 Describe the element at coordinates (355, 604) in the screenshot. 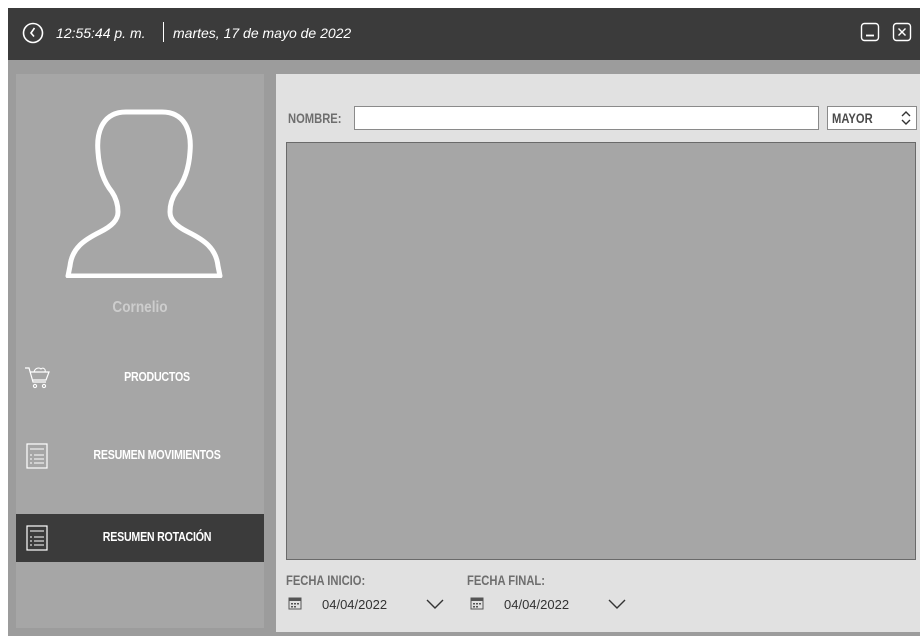

I see `start-date-value: 04/04/2022` at that location.